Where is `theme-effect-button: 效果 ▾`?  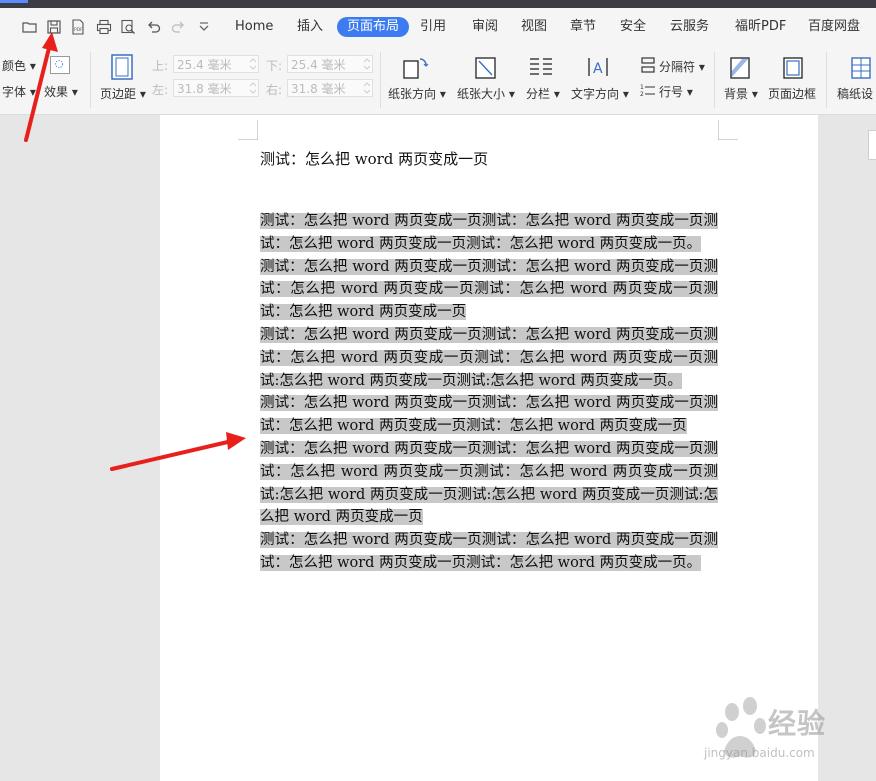
theme-effect-button: 效果 ▾ is located at coordinates (61, 91).